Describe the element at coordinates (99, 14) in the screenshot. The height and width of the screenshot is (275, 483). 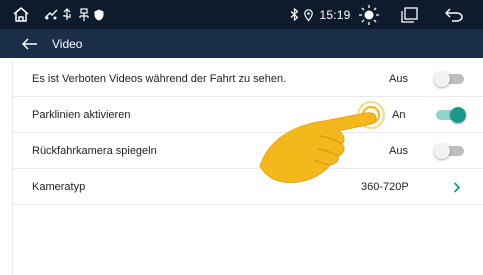
I see `shield-icon` at that location.